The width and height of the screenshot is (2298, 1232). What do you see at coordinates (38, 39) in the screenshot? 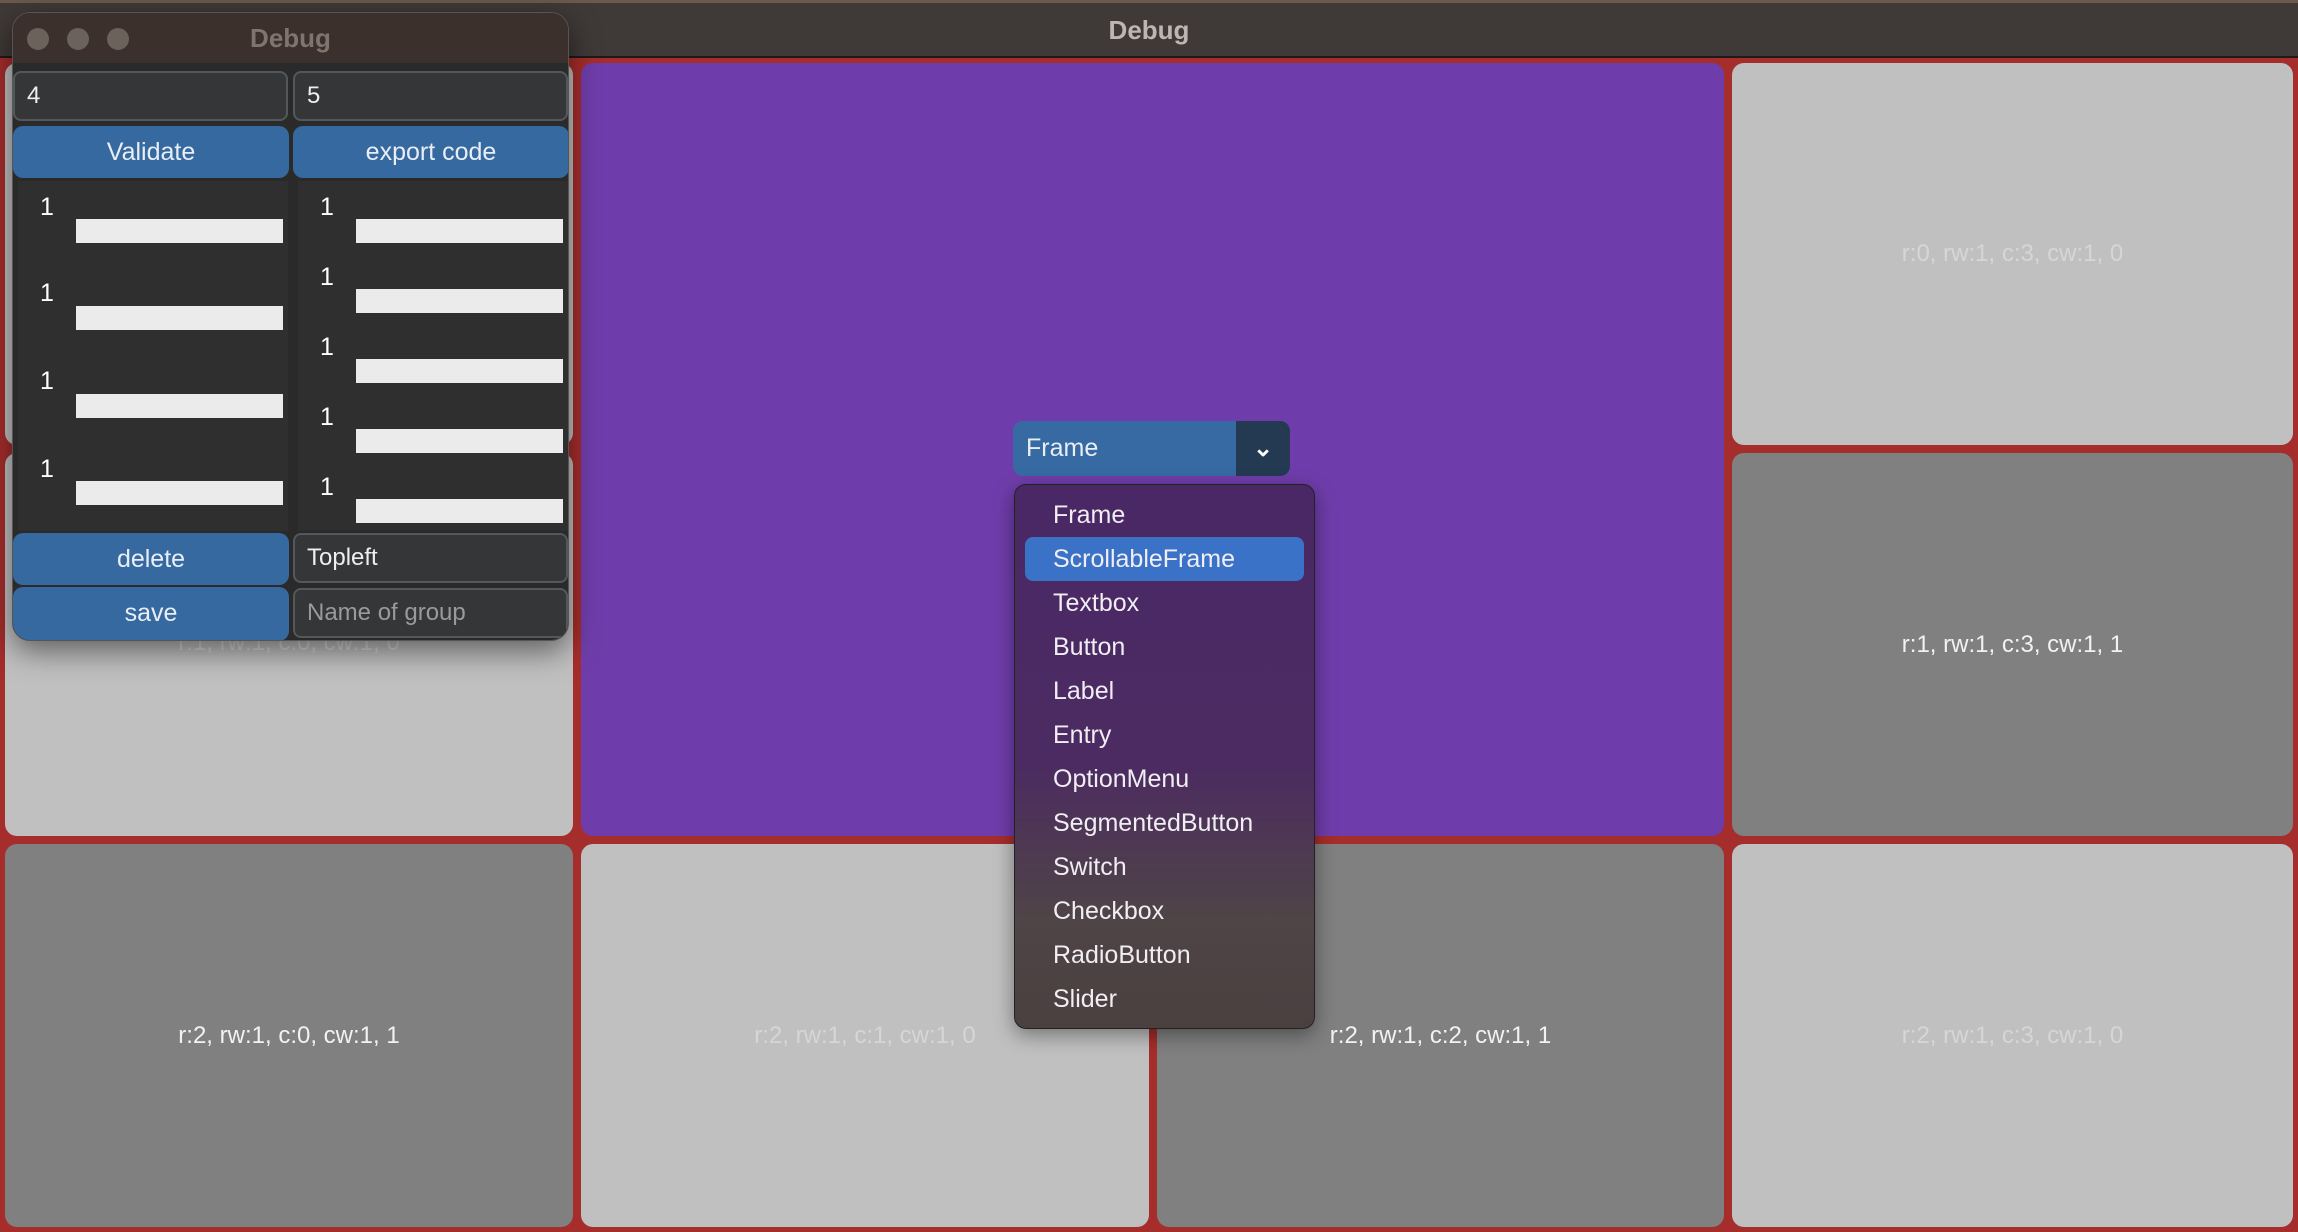
I see `close-button` at bounding box center [38, 39].